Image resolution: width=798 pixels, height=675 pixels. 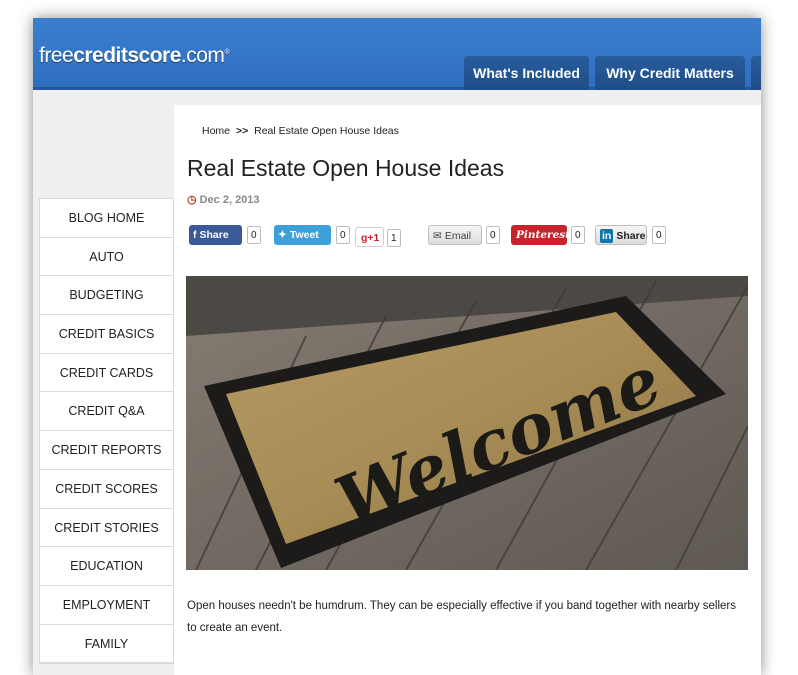 I want to click on google-plus-count: 1, so click(x=394, y=238).